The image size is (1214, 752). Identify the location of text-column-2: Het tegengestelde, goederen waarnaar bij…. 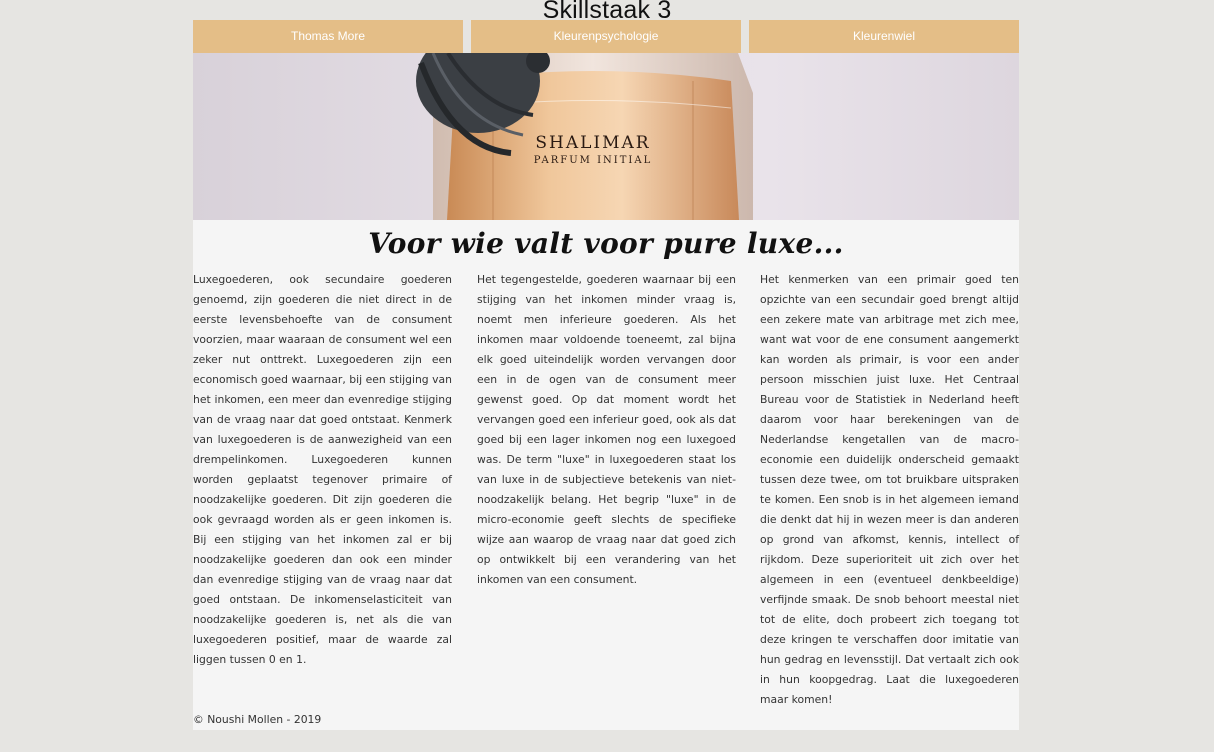
(606, 429).